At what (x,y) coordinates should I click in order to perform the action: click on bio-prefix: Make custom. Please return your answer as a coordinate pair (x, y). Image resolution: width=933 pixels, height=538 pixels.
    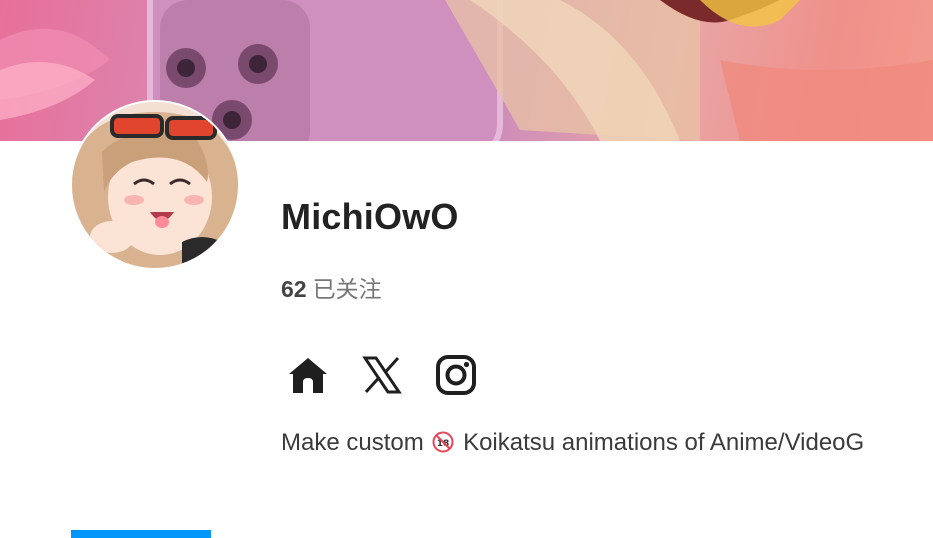
    Looking at the image, I should click on (352, 442).